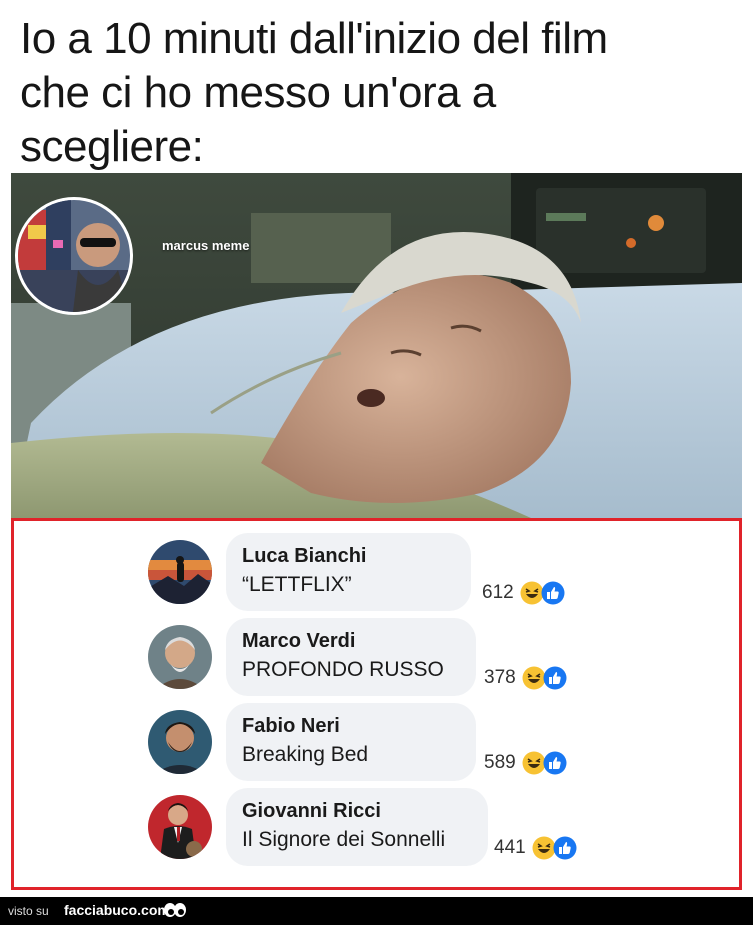 This screenshot has width=753, height=925. I want to click on comment-text: Il Signore dei Sonnelli, so click(344, 839).